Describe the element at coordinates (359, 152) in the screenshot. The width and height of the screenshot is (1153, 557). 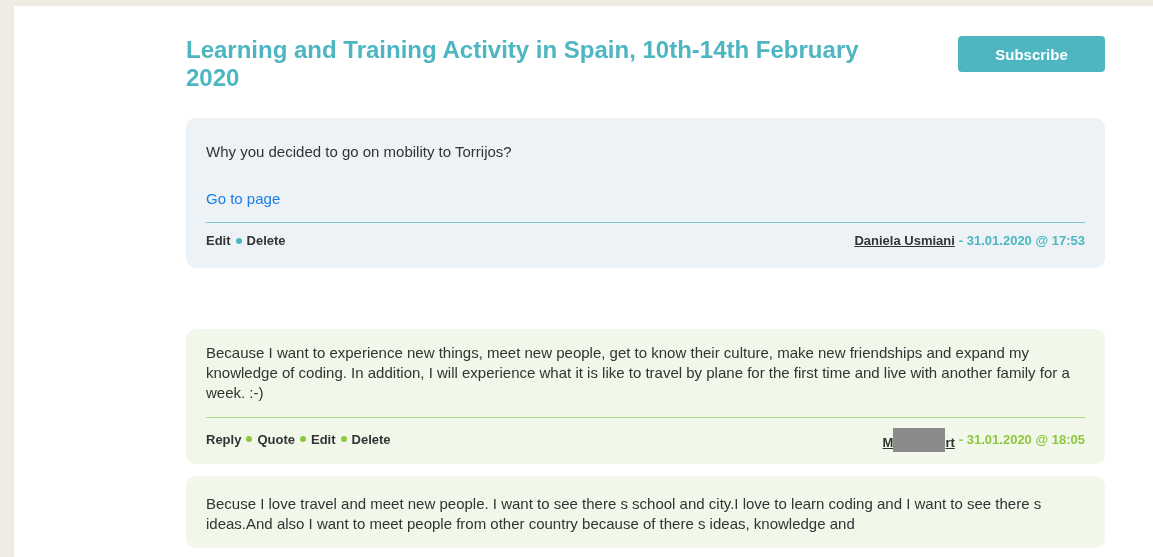
I see `post-text: Why you decided to go on mobility to Torrijos?` at that location.